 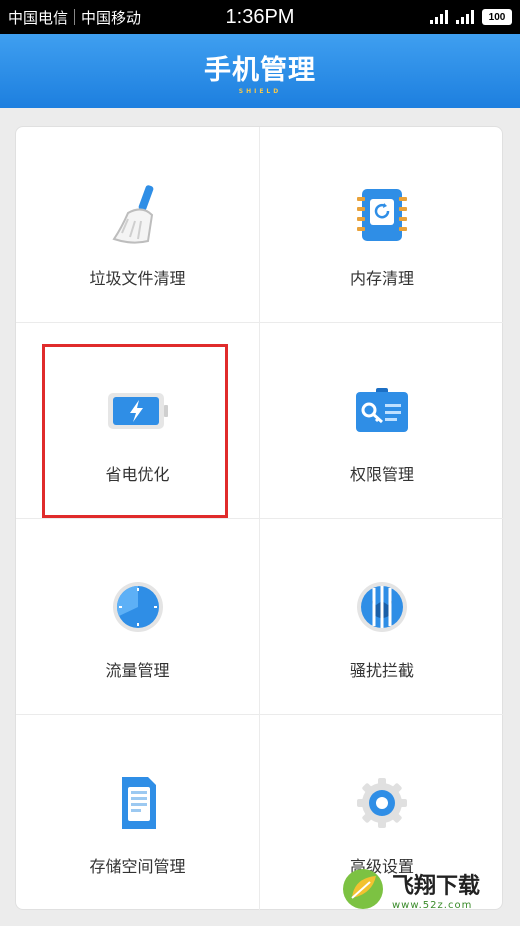 What do you see at coordinates (111, 17) in the screenshot?
I see `carrier-2: 中国移动` at bounding box center [111, 17].